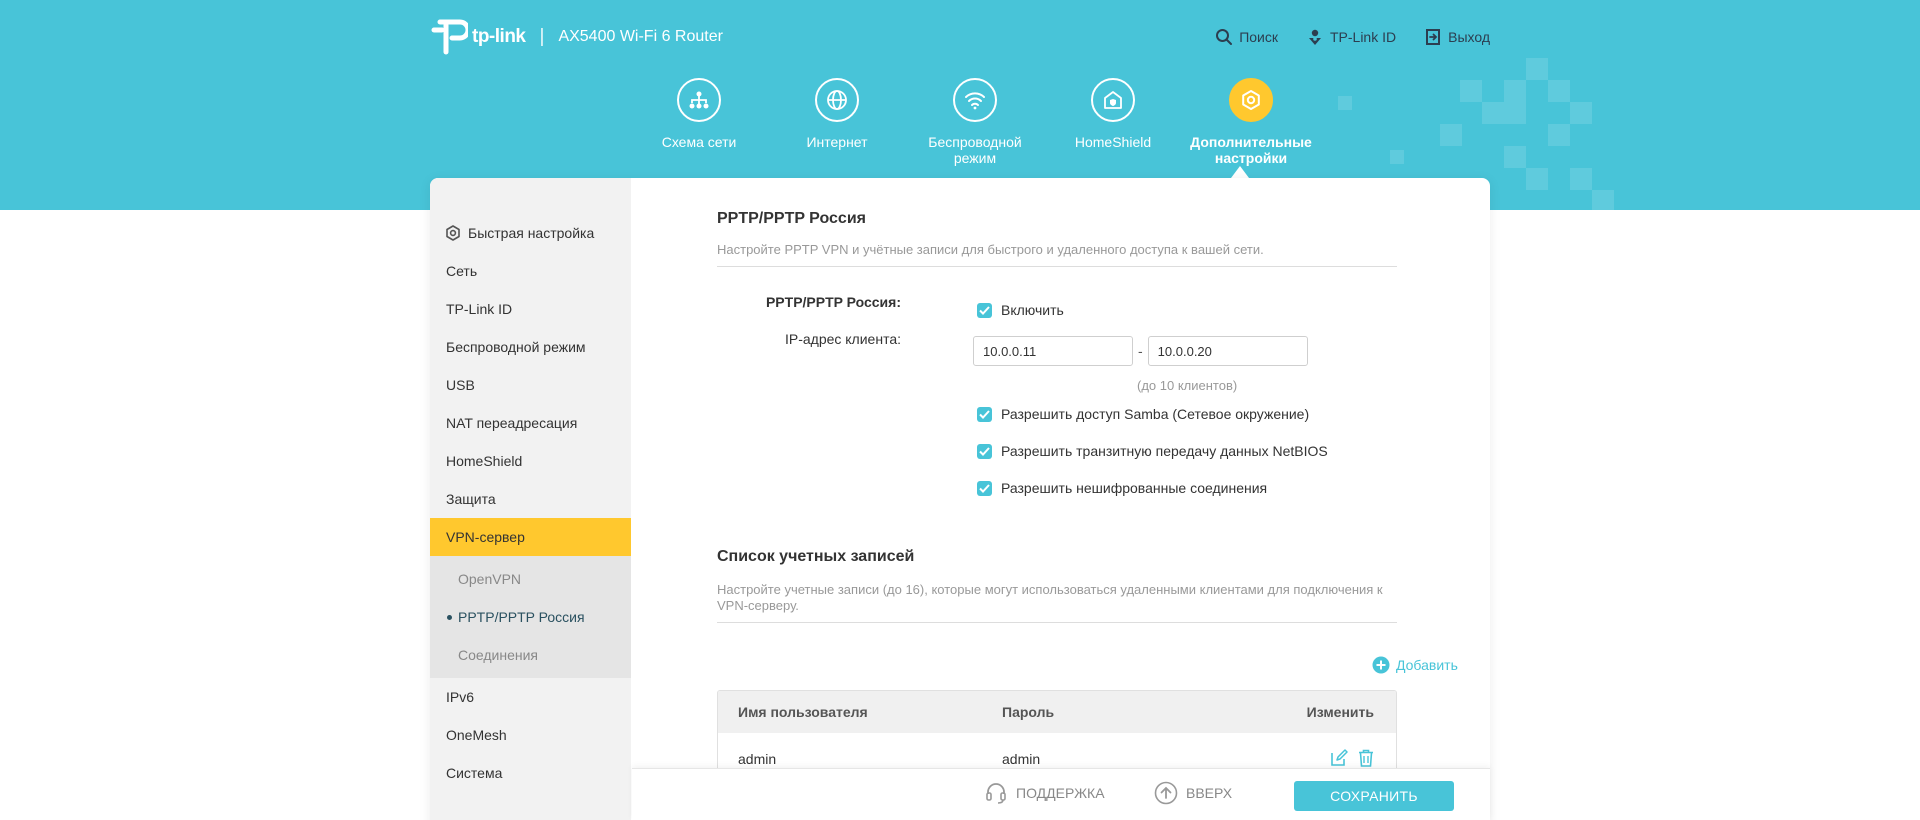 The height and width of the screenshot is (820, 1920). I want to click on sidebar-subitem-label: PPTP/PPTP Россия, so click(521, 617).